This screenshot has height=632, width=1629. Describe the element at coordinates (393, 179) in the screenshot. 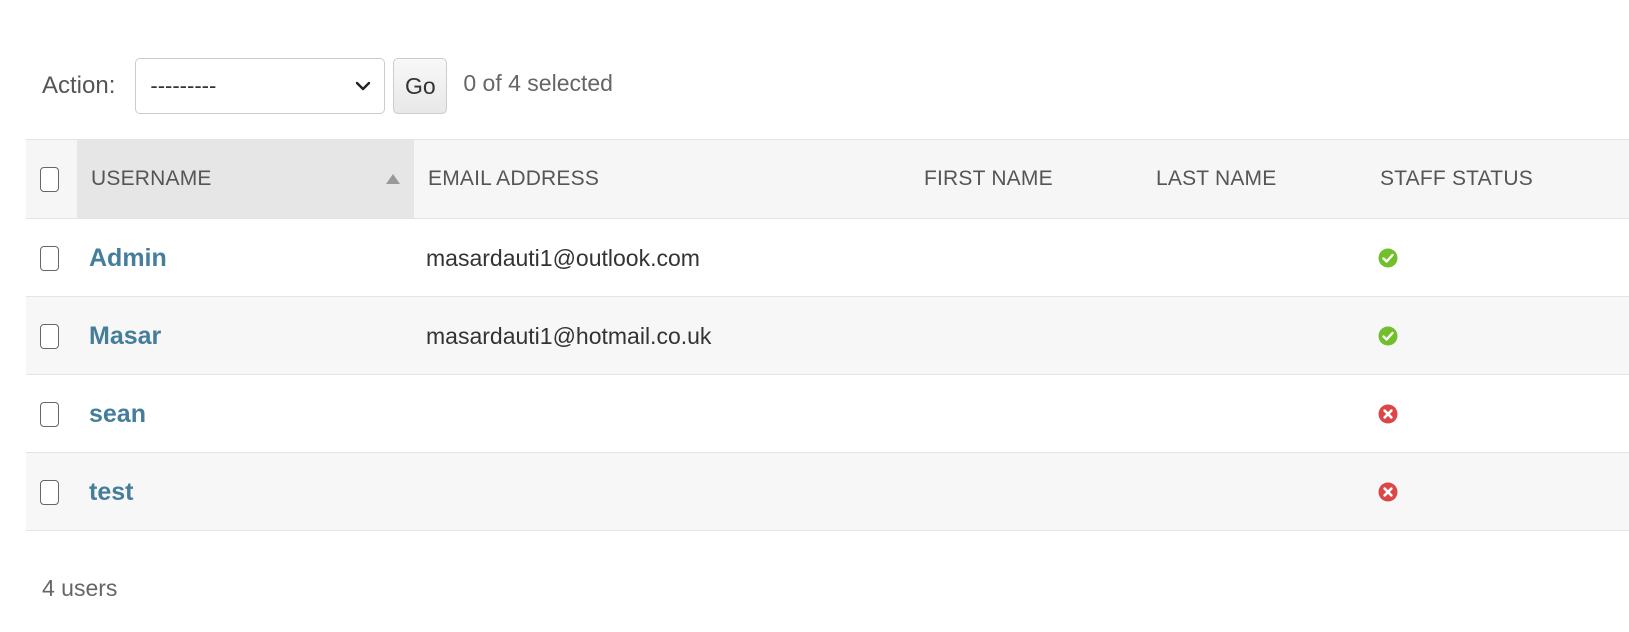

I see `sort-ascending-icon` at that location.